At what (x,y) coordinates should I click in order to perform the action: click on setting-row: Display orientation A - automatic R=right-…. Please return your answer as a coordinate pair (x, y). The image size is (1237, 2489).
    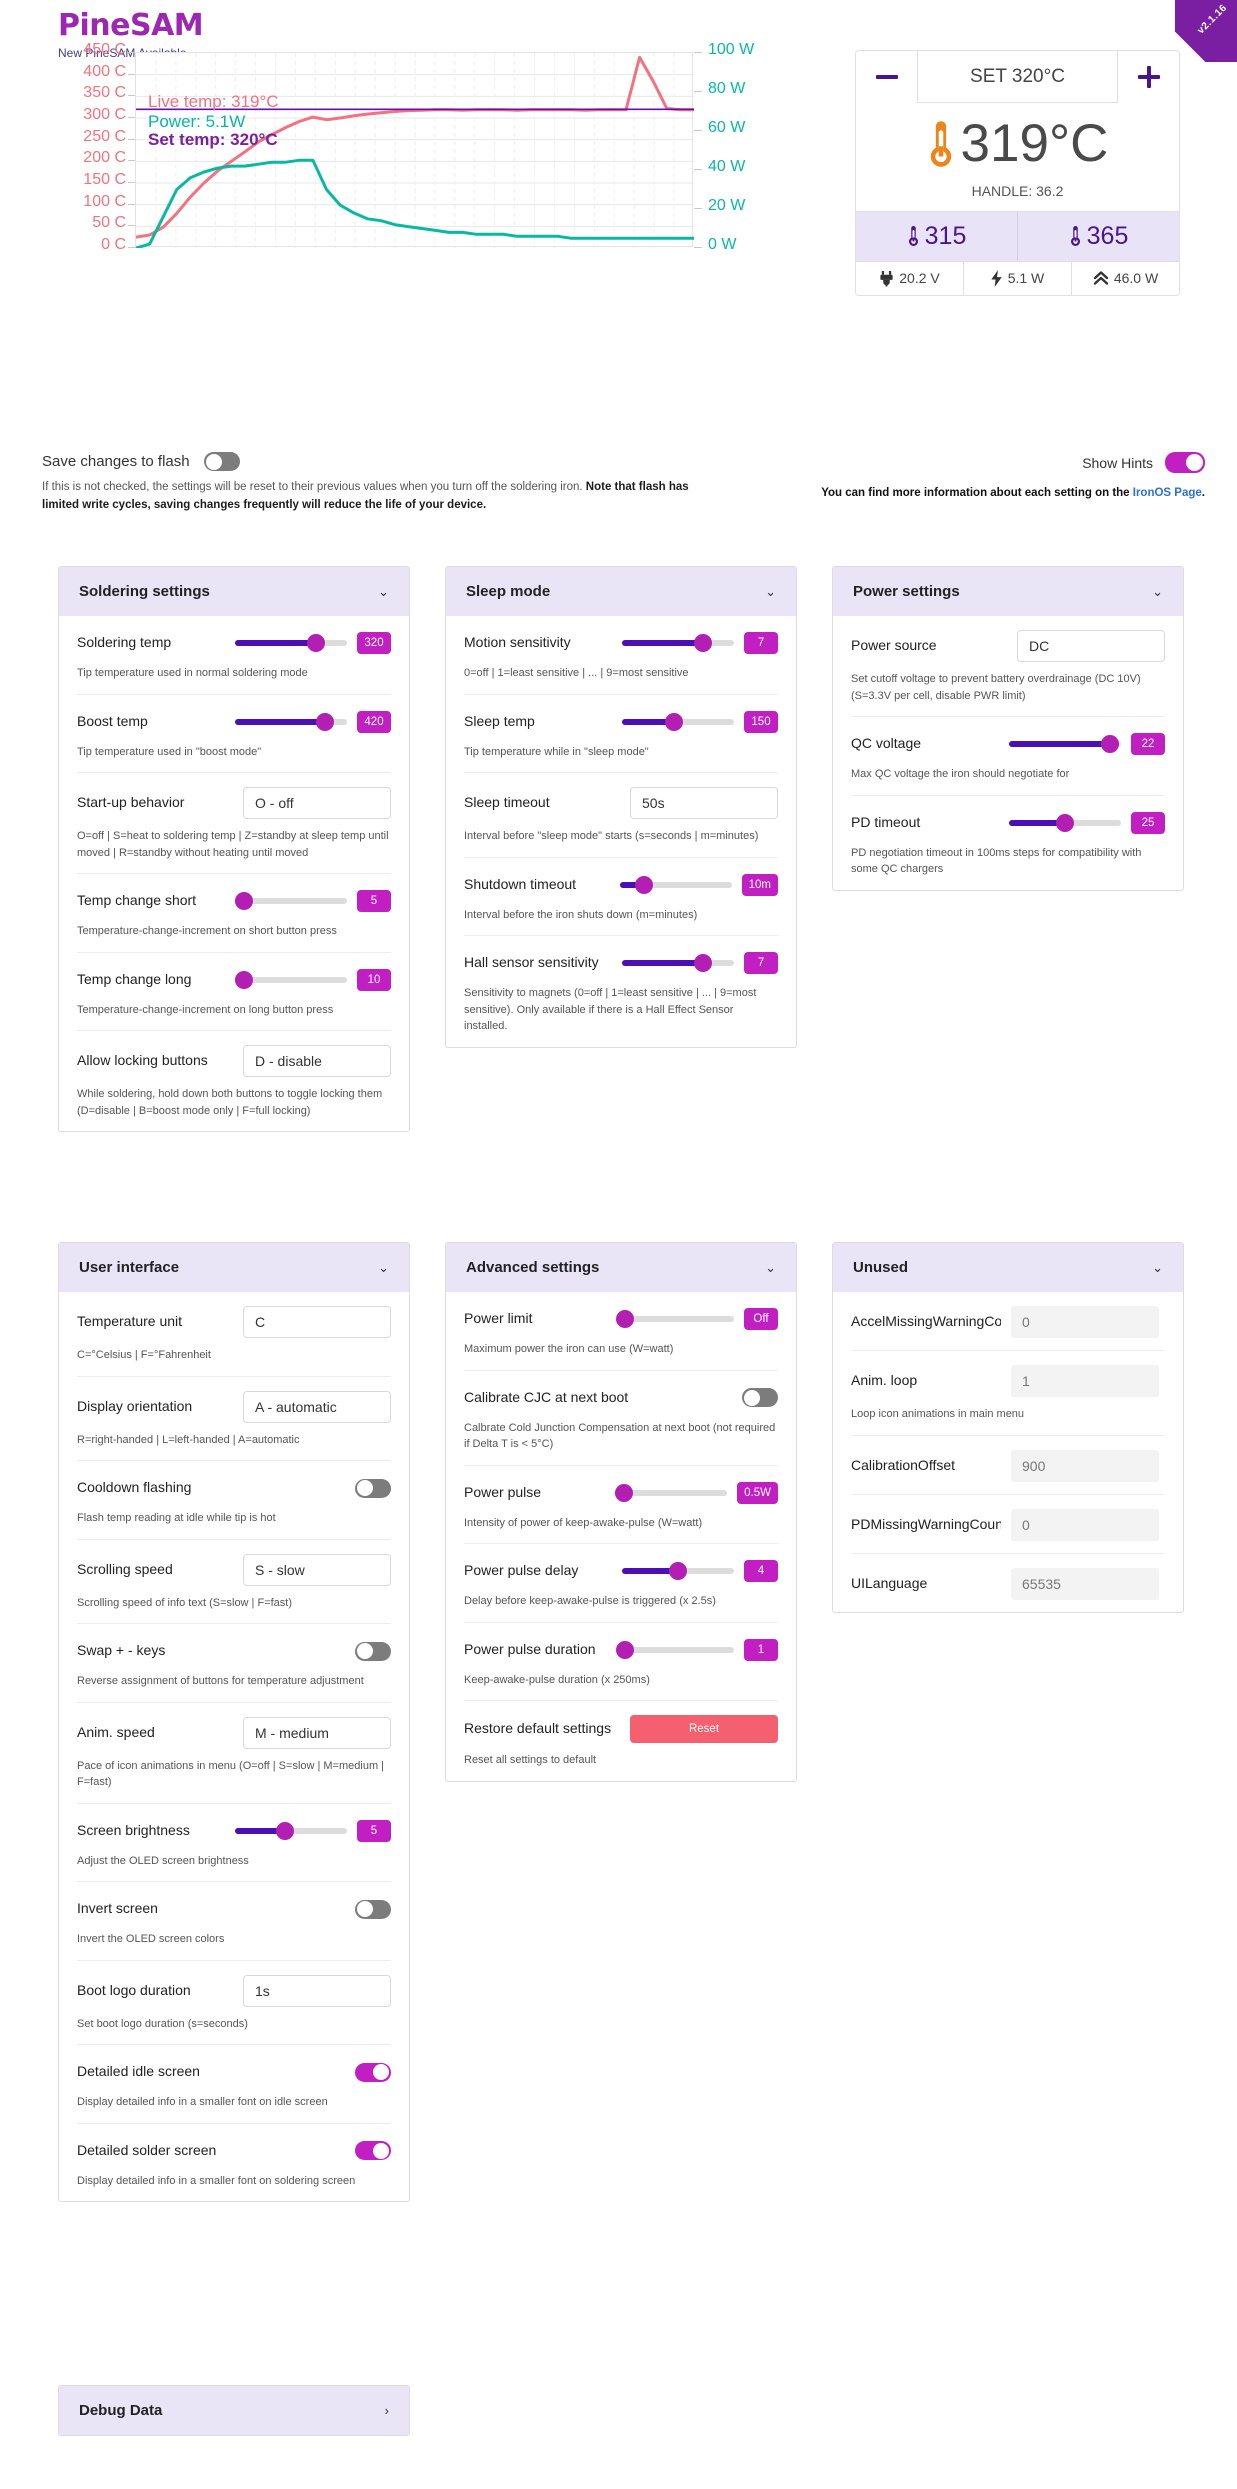
    Looking at the image, I should click on (234, 1419).